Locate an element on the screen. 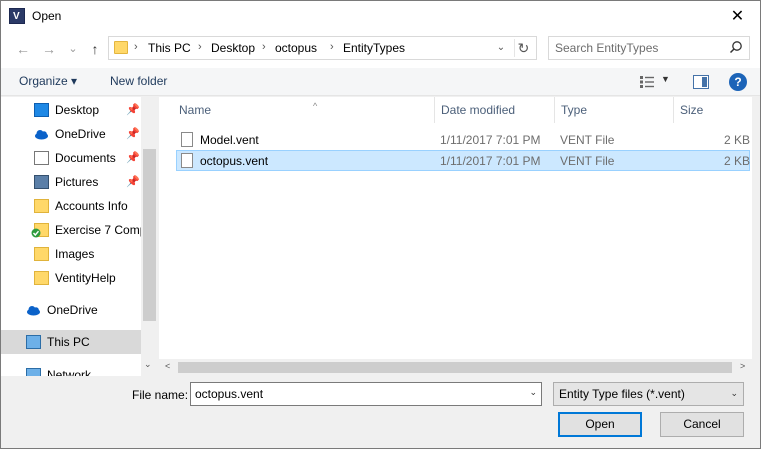 Image resolution: width=761 pixels, height=449 pixels. help-icon: ? is located at coordinates (738, 82).